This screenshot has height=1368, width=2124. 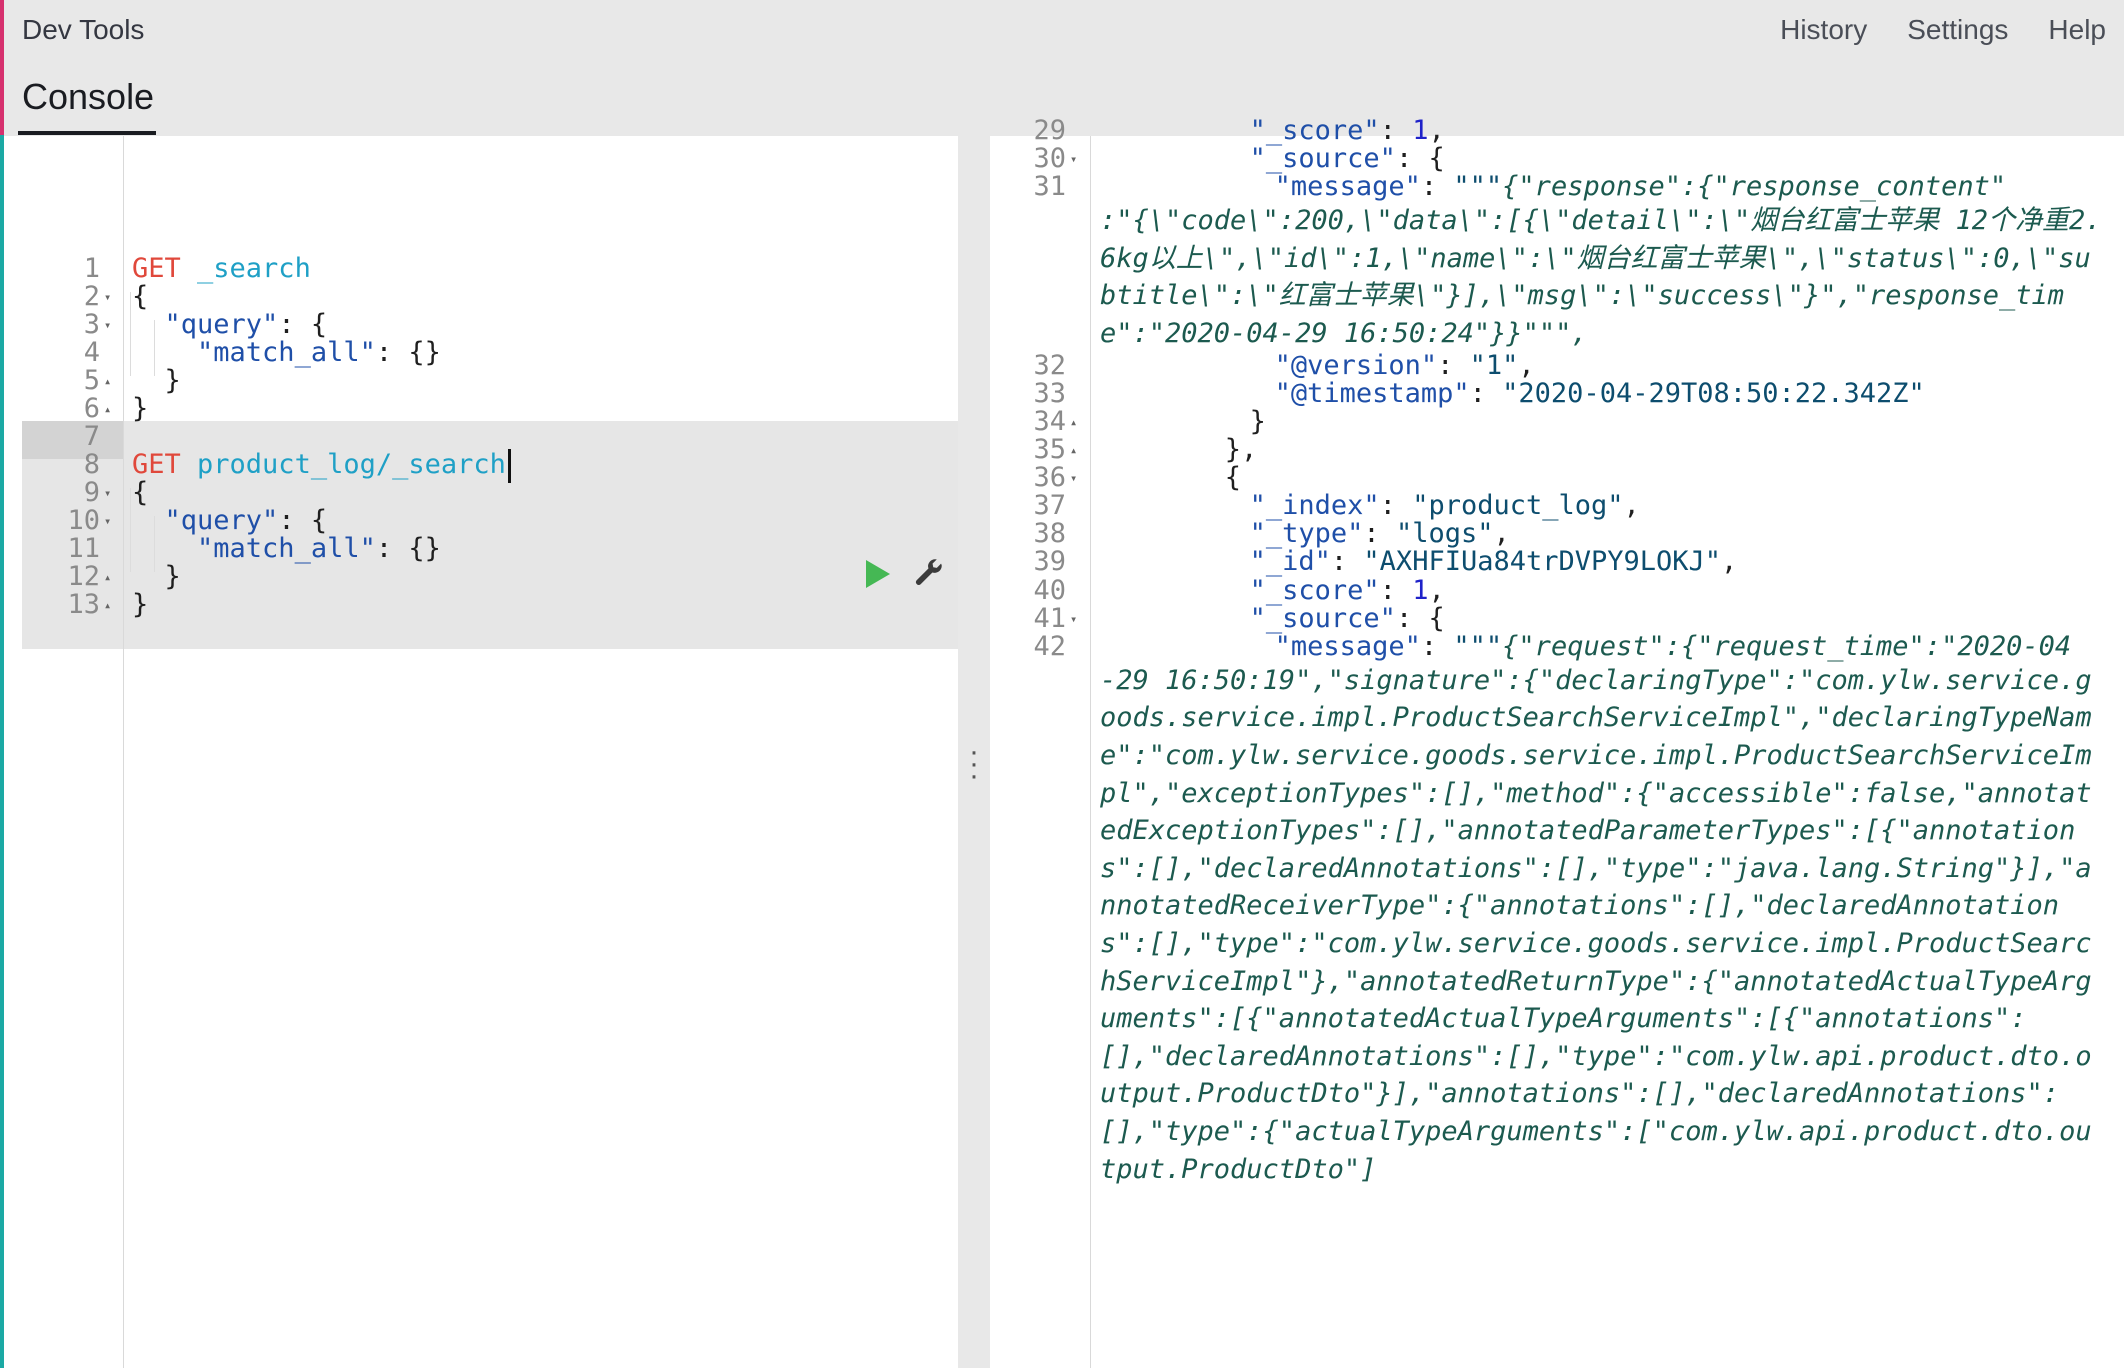 What do you see at coordinates (878, 574) in the screenshot?
I see `run-request-button` at bounding box center [878, 574].